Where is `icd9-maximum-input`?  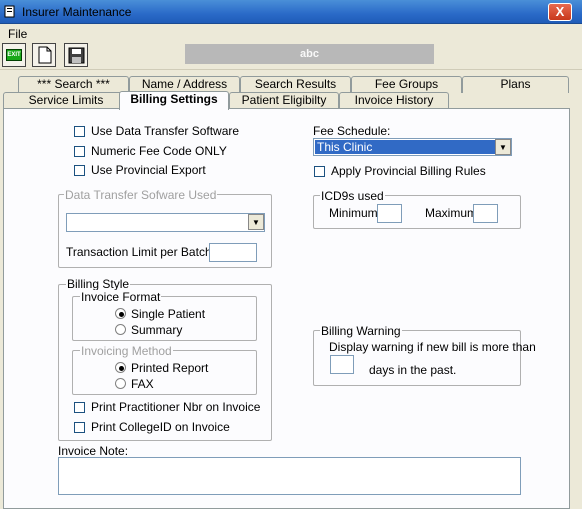
icd9-maximum-input is located at coordinates (485, 213).